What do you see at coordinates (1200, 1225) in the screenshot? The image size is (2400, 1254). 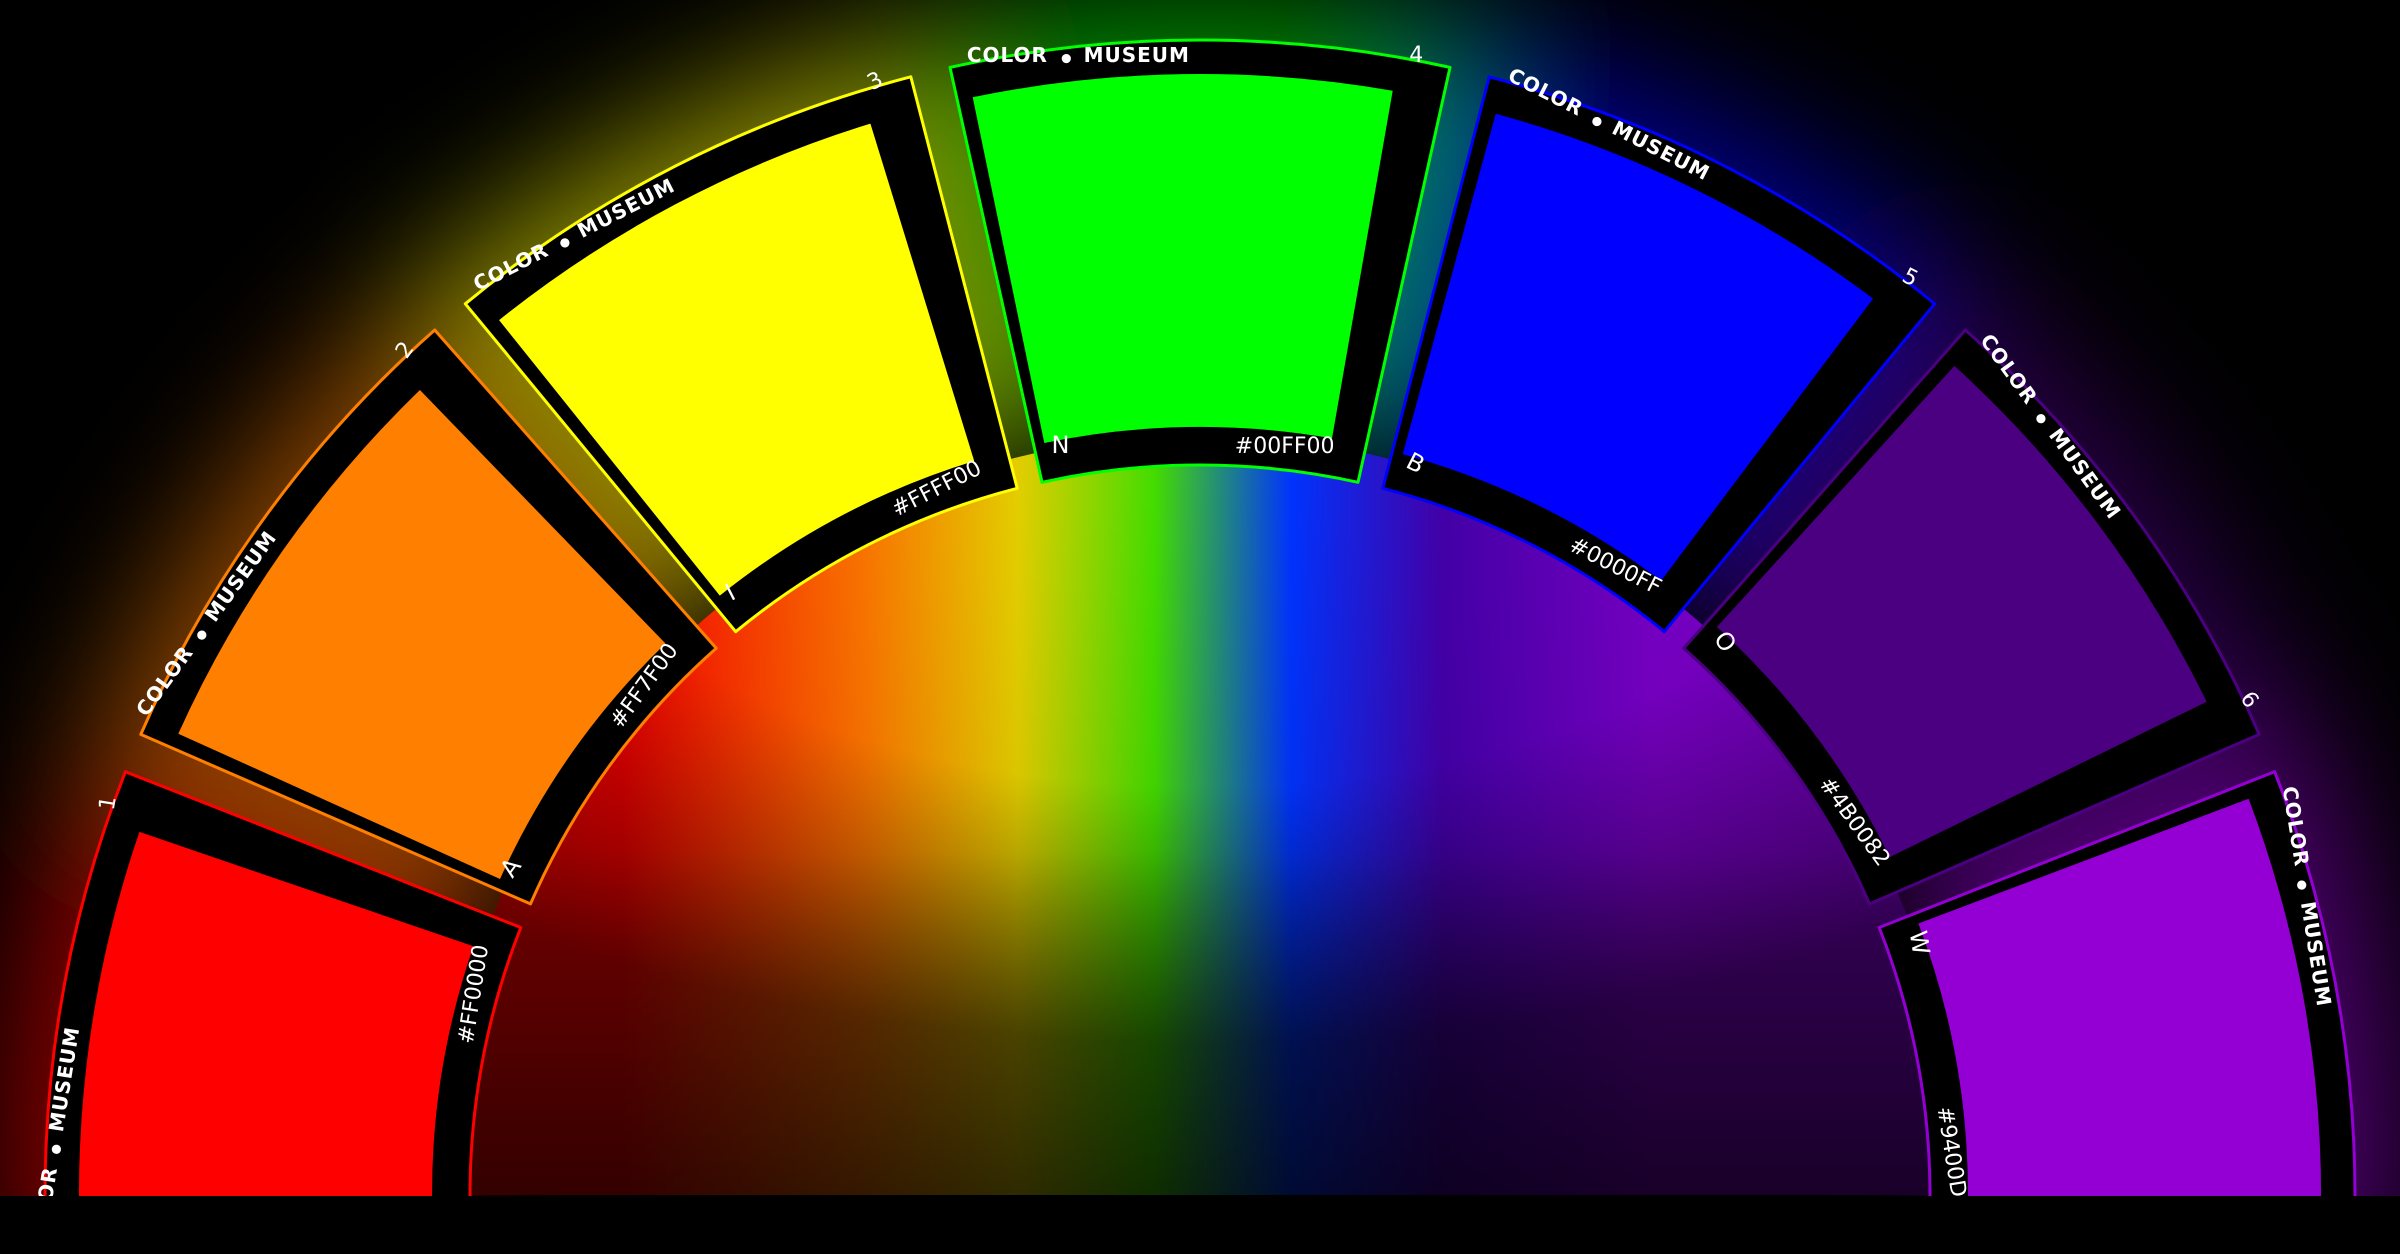 I see `bottom-bar` at bounding box center [1200, 1225].